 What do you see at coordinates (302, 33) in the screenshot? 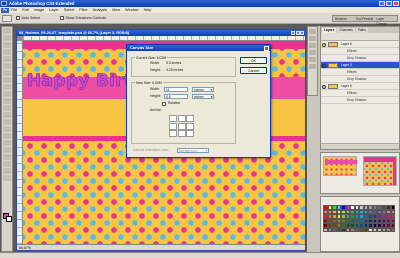
I see `doc-close-button` at bounding box center [302, 33].